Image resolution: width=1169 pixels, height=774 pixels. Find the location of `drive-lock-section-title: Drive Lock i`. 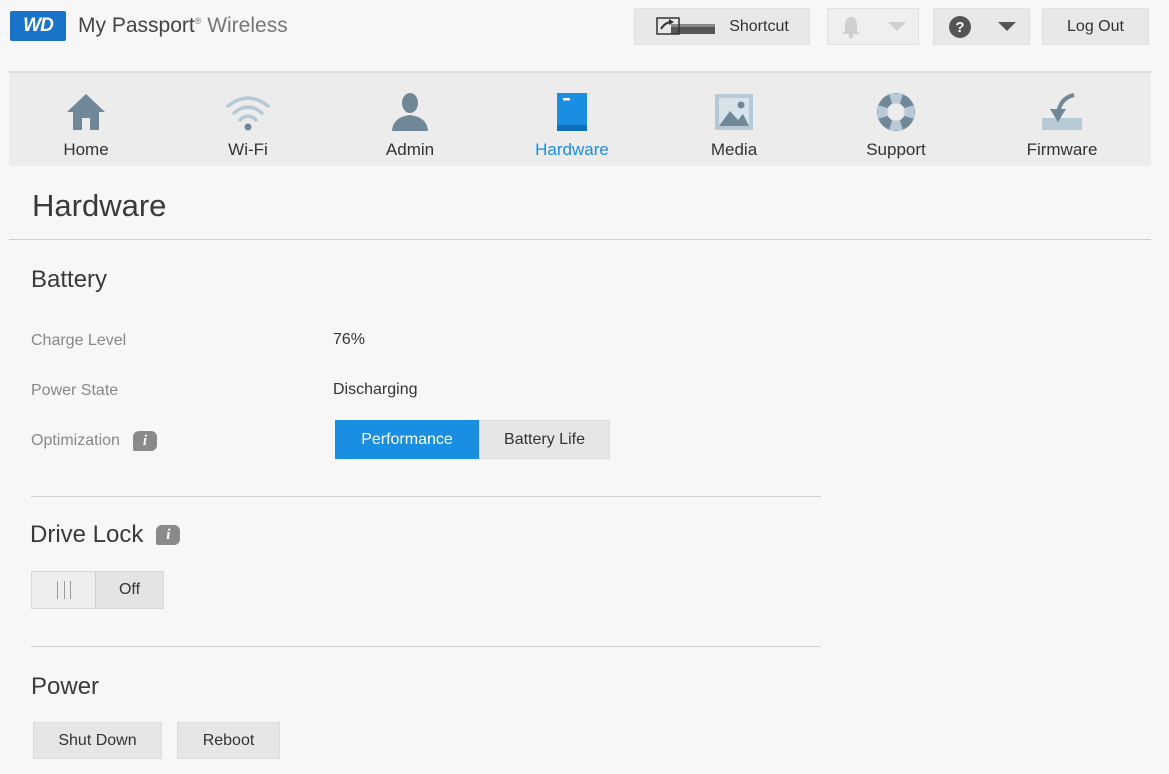

drive-lock-section-title: Drive Lock i is located at coordinates (105, 535).